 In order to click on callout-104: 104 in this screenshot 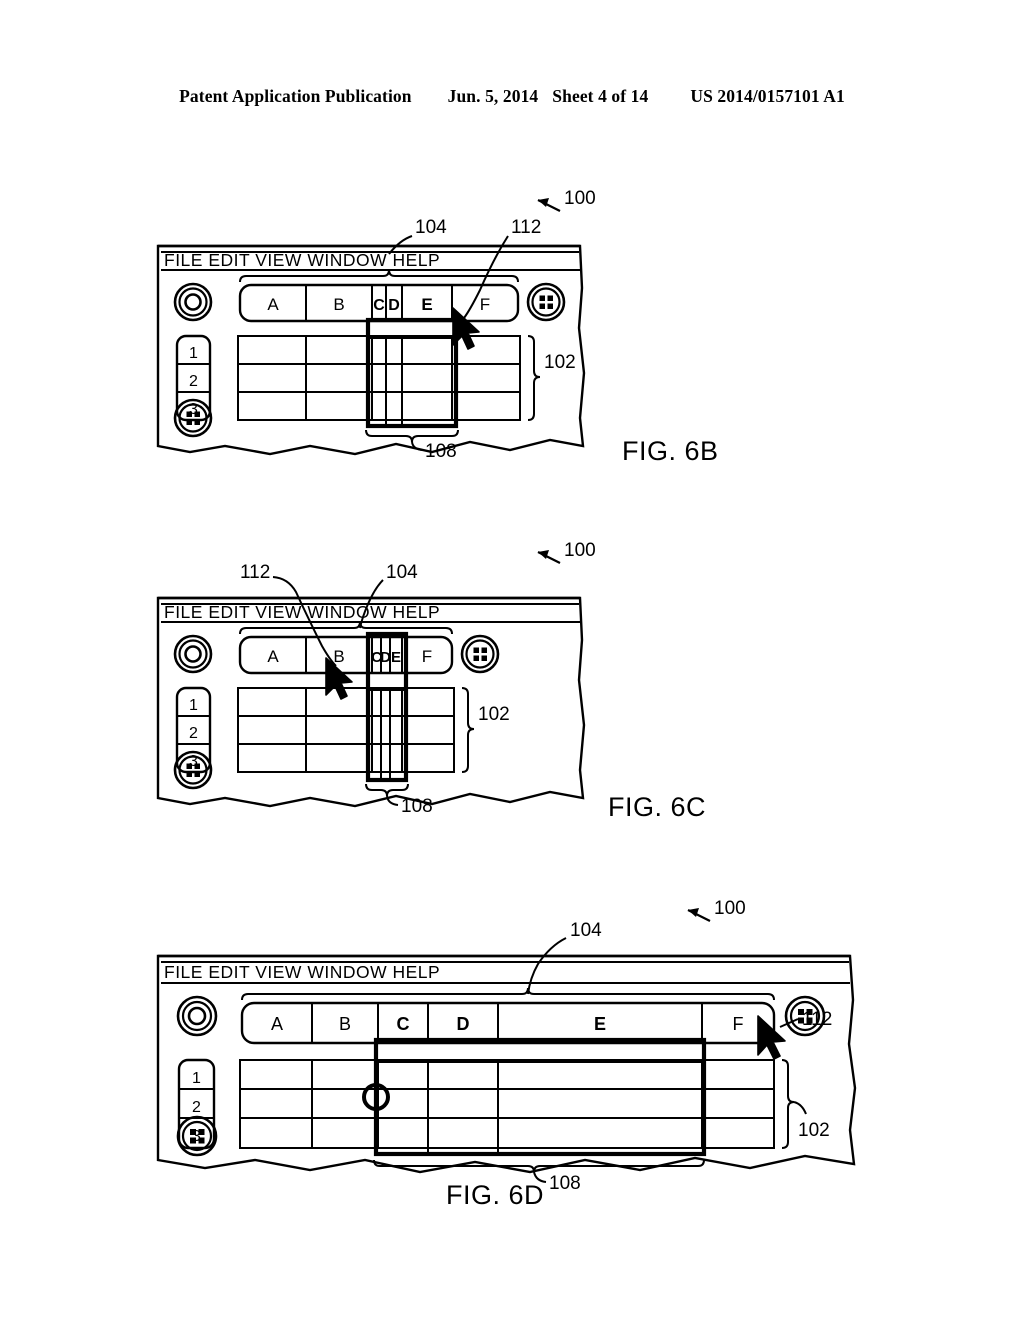, I will do `click(417, 236)`.